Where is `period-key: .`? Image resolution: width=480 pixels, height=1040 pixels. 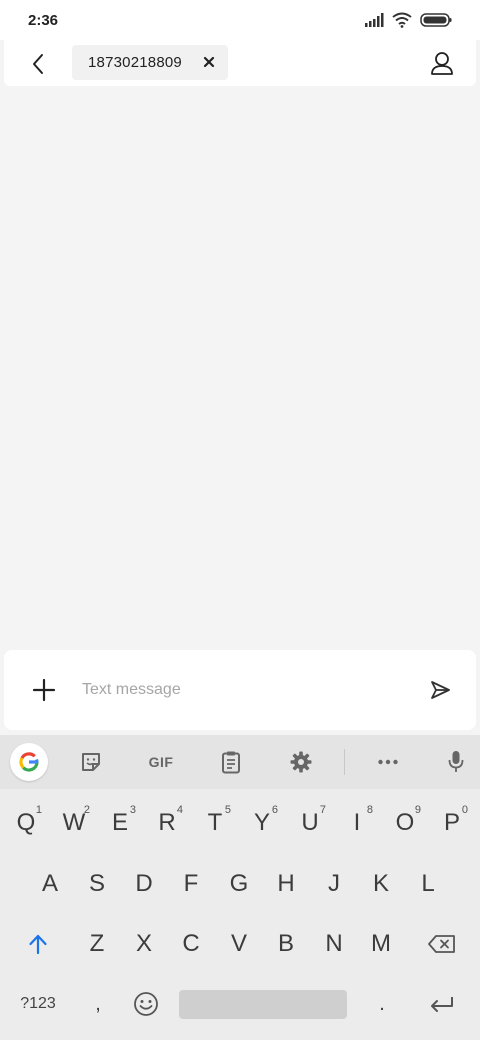
period-key: . is located at coordinates (382, 1004).